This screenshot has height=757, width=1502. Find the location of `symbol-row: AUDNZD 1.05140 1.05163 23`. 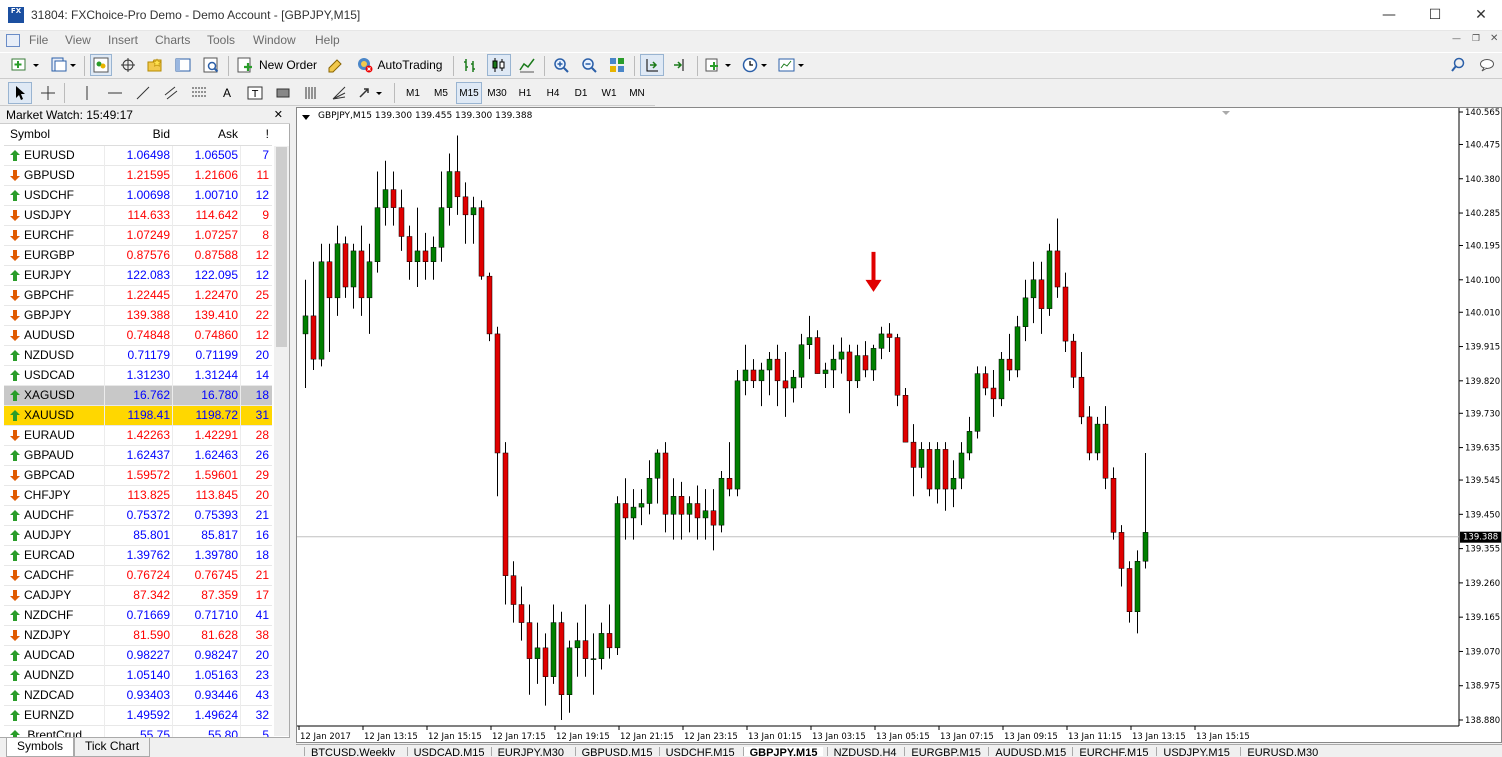

symbol-row: AUDNZD 1.05140 1.05163 23 is located at coordinates (138, 676).